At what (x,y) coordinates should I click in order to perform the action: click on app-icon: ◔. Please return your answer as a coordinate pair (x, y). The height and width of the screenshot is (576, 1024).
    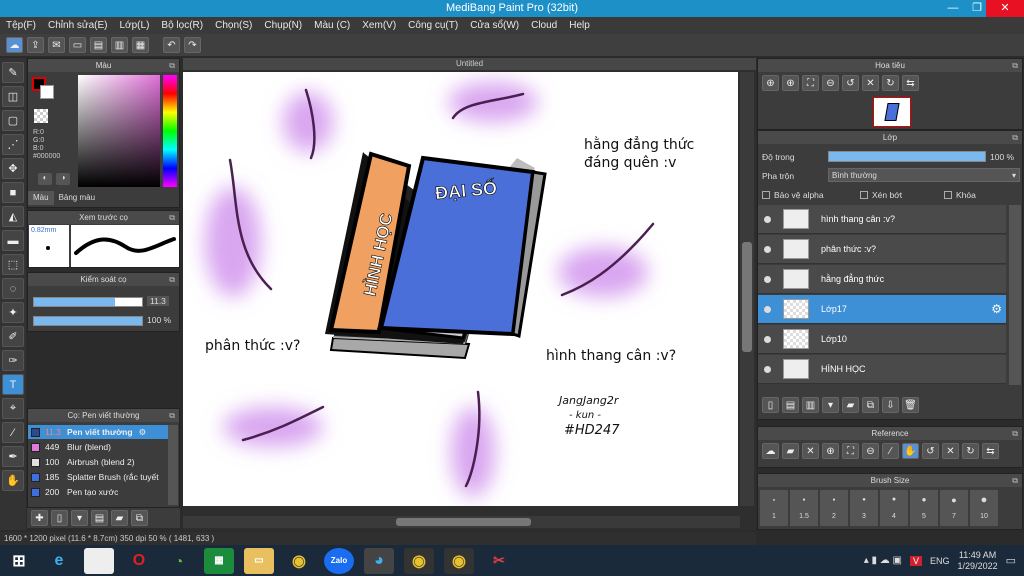
    Looking at the image, I should click on (179, 561).